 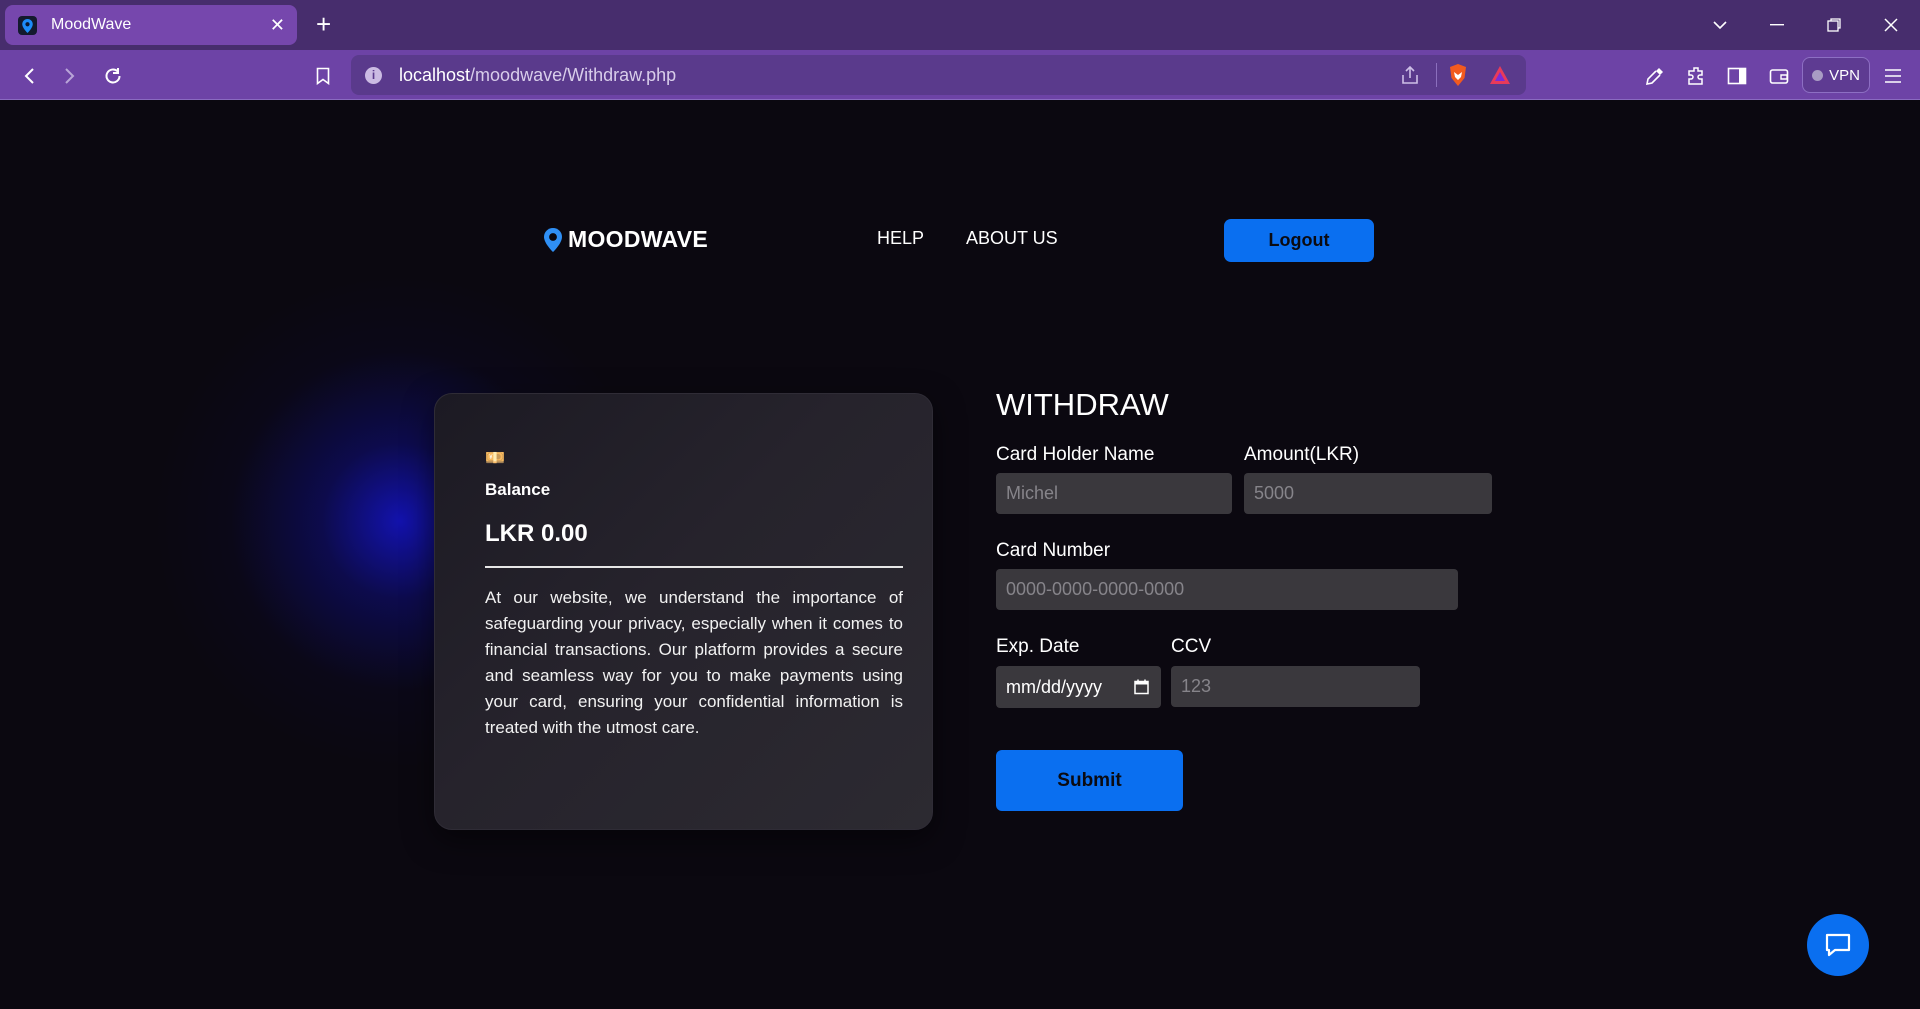 What do you see at coordinates (323, 76) in the screenshot?
I see `bookmark-icon` at bounding box center [323, 76].